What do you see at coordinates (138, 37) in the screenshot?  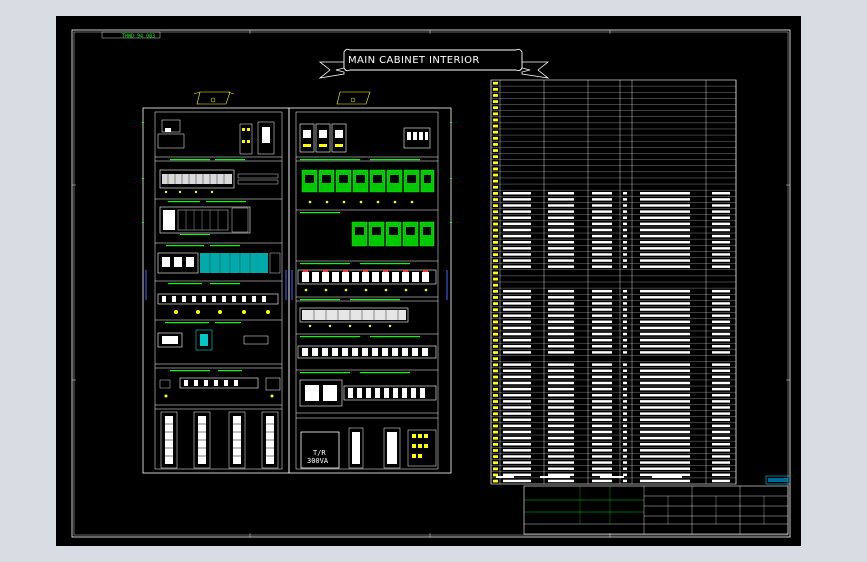 I see `corner-tag: THWD 94 083` at bounding box center [138, 37].